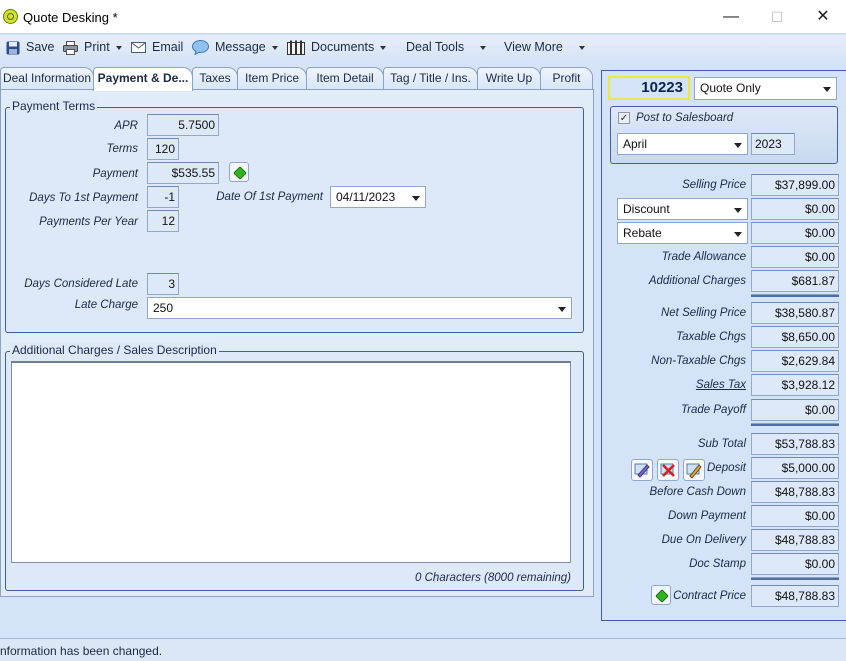 This screenshot has height=661, width=846. Describe the element at coordinates (773, 144) in the screenshot. I see `year-field: 2023` at that location.